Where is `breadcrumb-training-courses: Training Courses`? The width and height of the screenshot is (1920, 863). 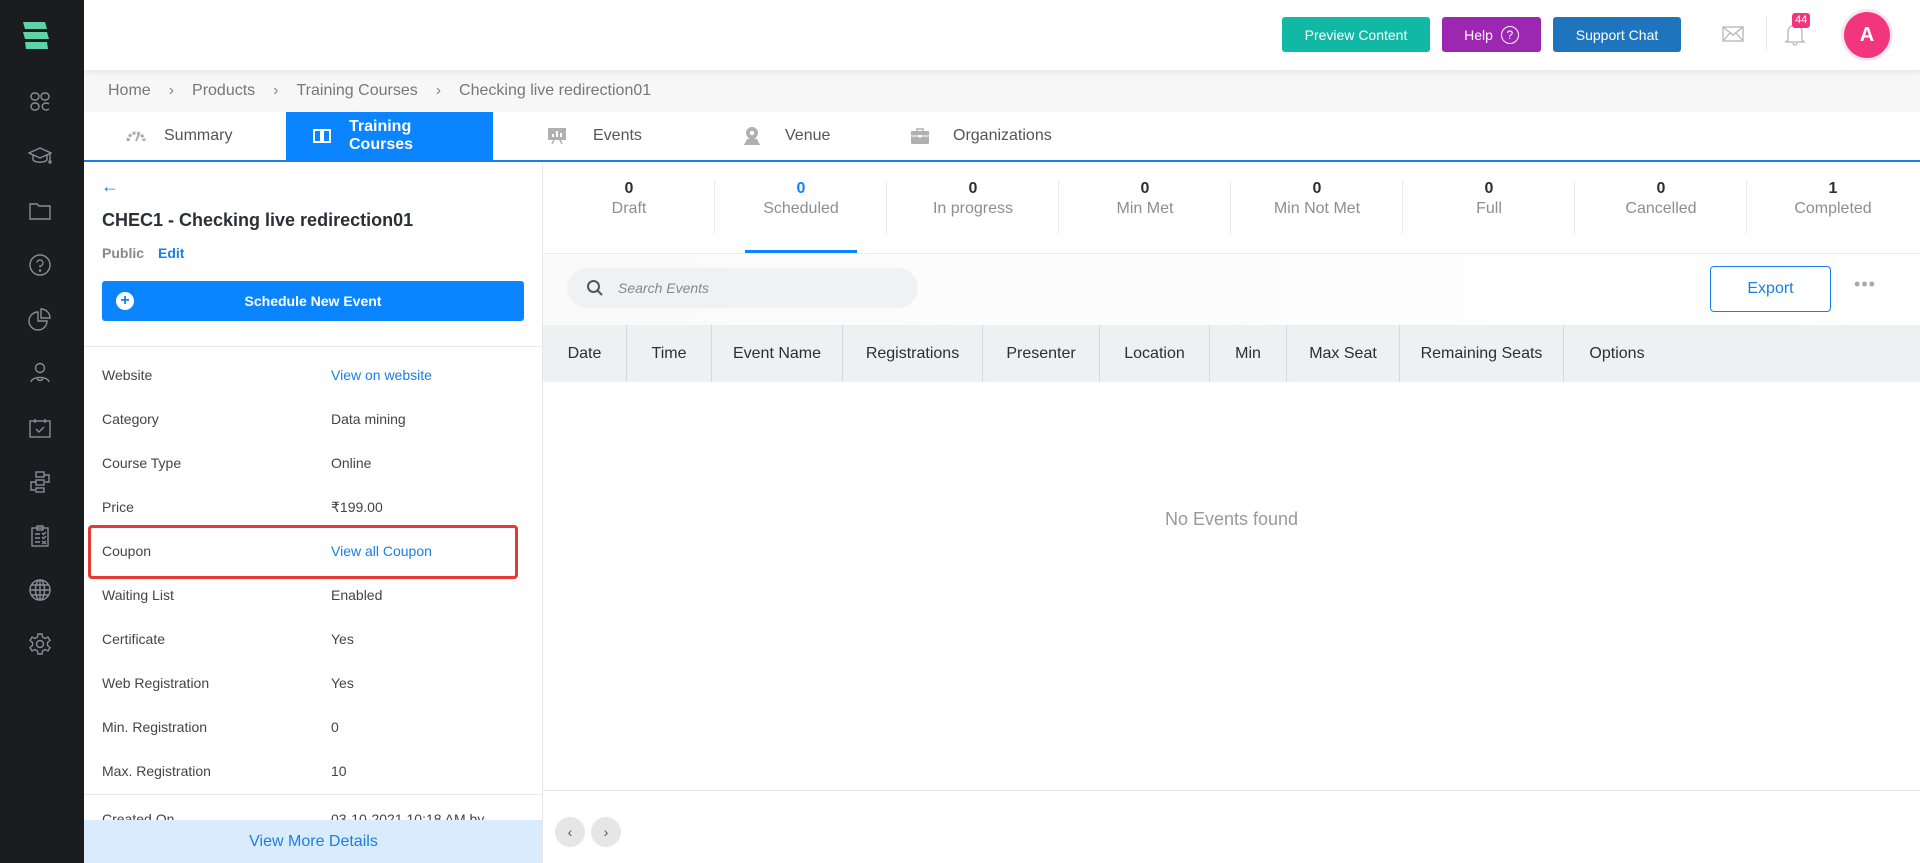 breadcrumb-training-courses: Training Courses is located at coordinates (356, 91).